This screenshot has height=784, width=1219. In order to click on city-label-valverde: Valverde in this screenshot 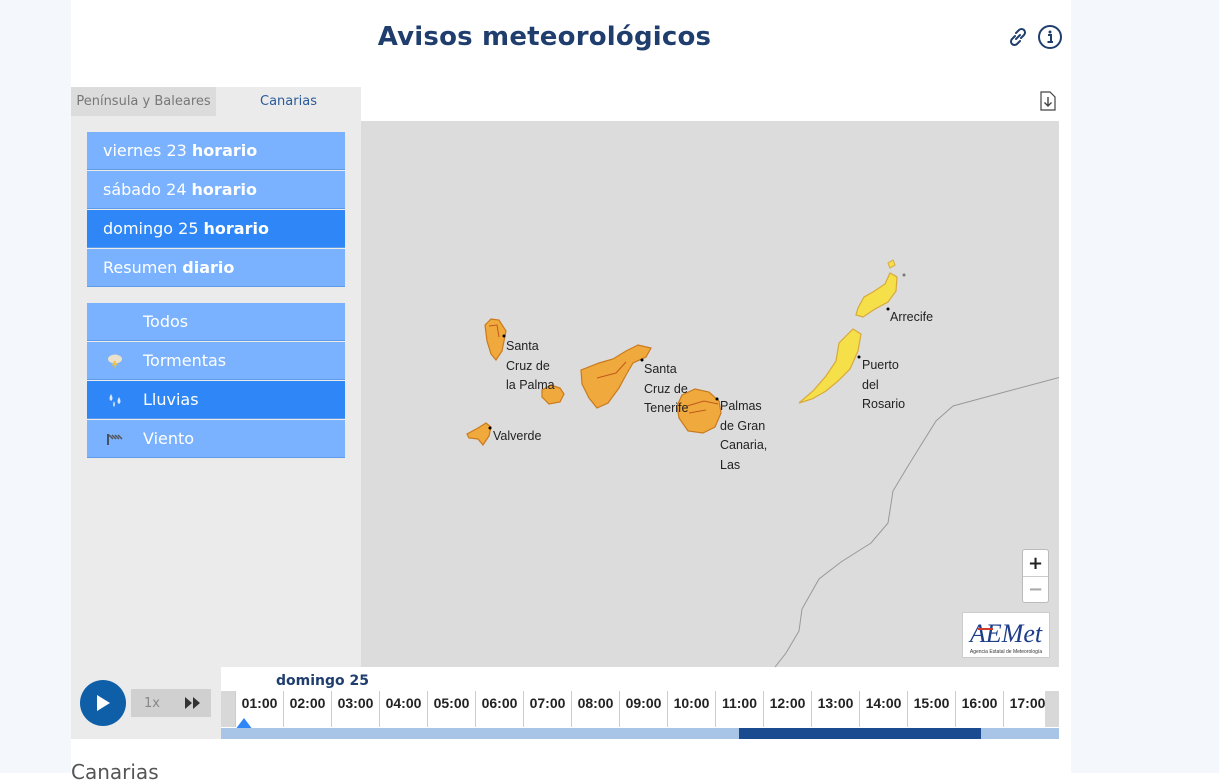, I will do `click(517, 437)`.